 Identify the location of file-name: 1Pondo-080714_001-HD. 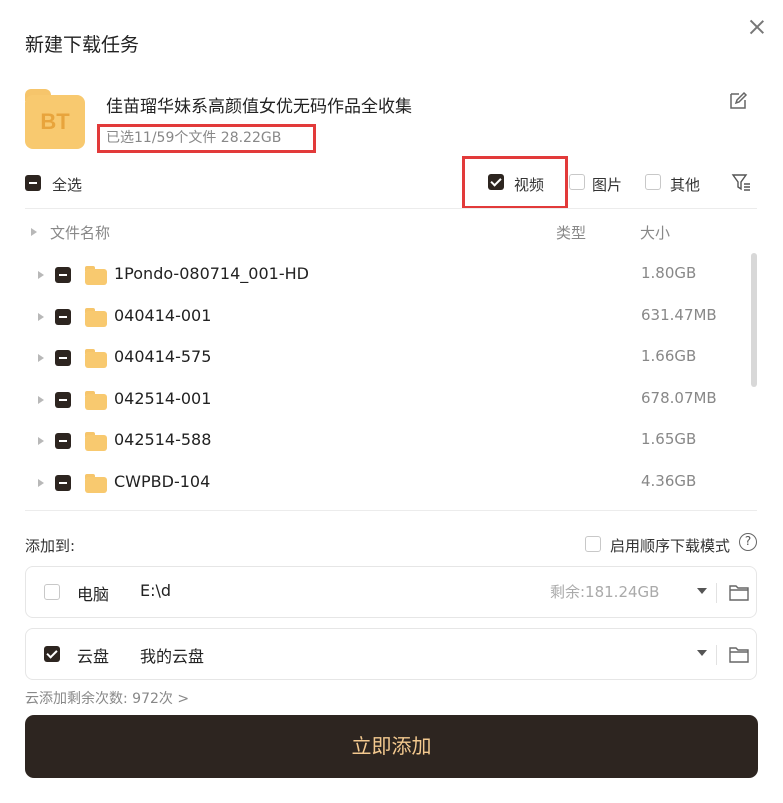
(211, 273).